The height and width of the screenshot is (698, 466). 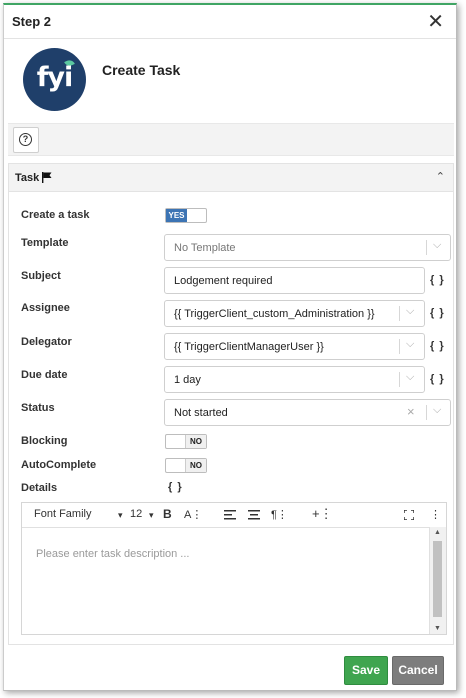 What do you see at coordinates (230, 515) in the screenshot?
I see `align-left-icon` at bounding box center [230, 515].